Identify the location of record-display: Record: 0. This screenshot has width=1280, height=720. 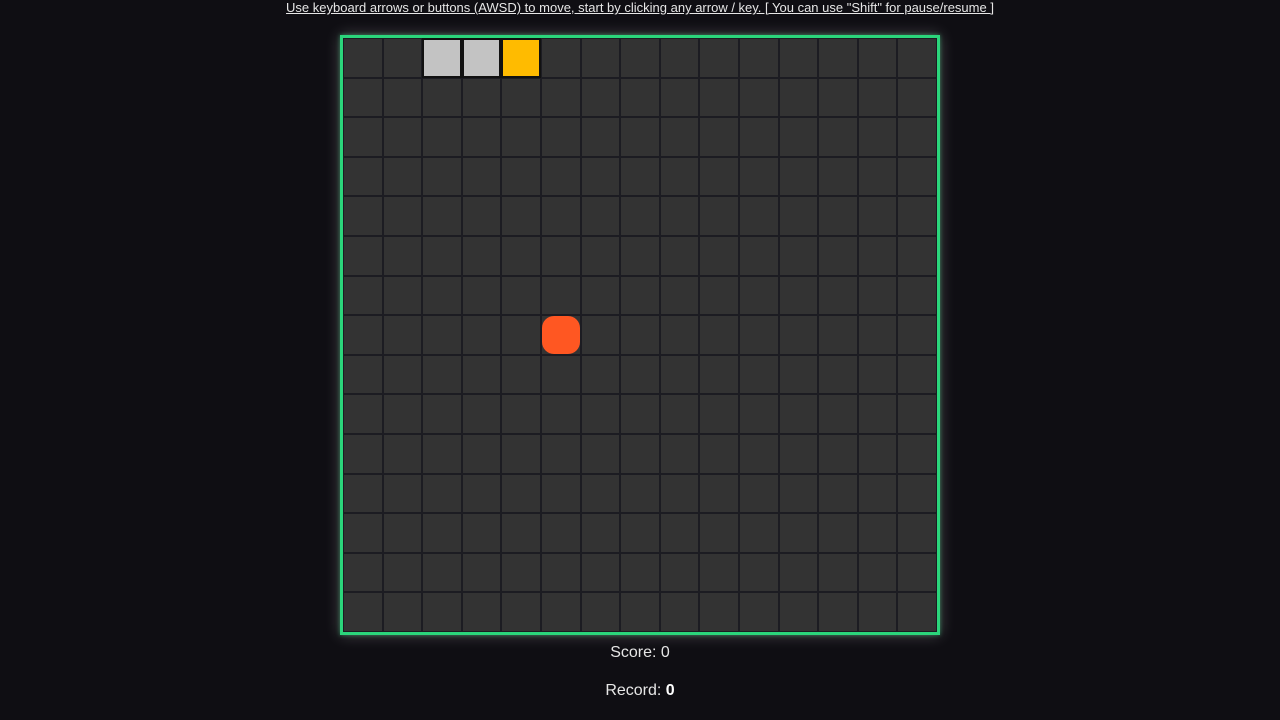
(640, 691).